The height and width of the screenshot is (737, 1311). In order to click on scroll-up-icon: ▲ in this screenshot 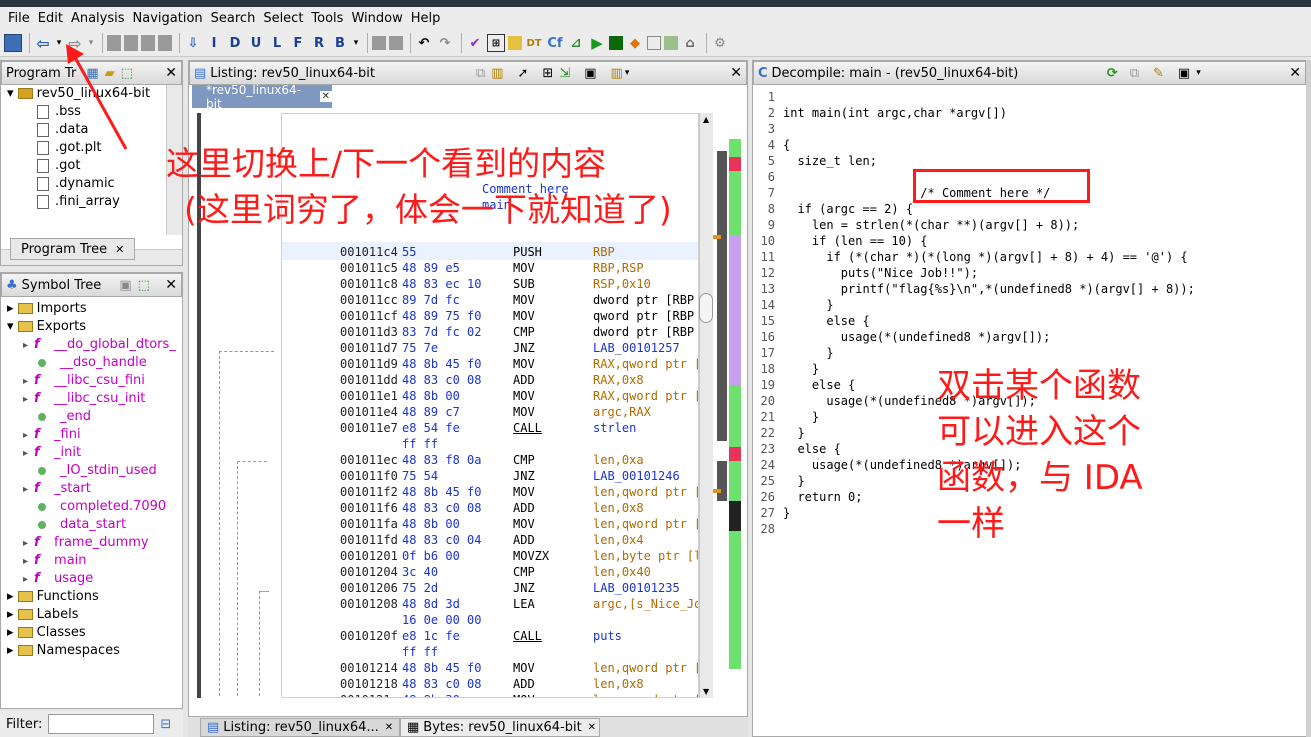, I will do `click(706, 119)`.